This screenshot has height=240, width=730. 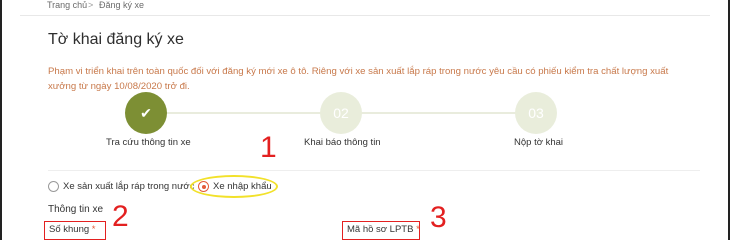 What do you see at coordinates (53, 186) in the screenshot?
I see `radio-unchecked-icon` at bounding box center [53, 186].